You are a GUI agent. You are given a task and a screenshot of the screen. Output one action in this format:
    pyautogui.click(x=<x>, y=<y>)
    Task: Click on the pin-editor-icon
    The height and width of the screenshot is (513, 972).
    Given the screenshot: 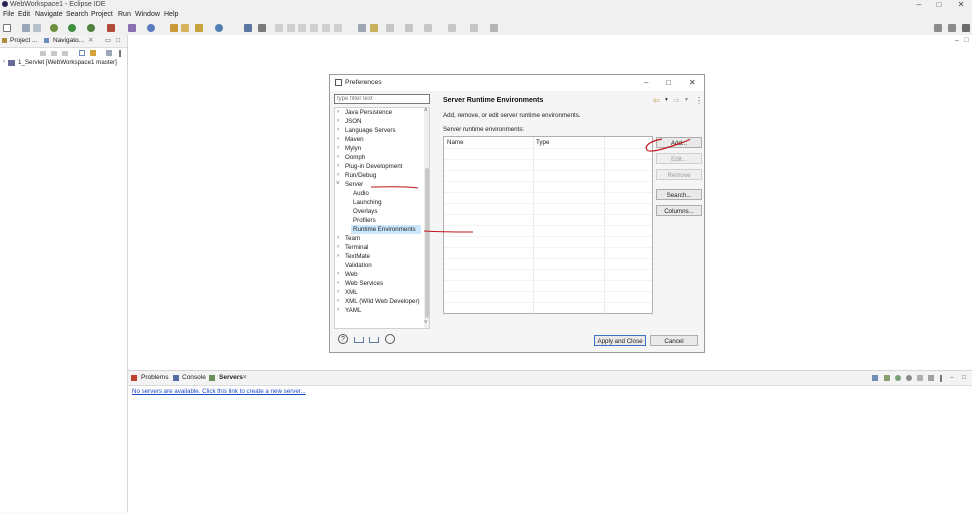 What is the action you would take?
    pyautogui.click(x=494, y=28)
    